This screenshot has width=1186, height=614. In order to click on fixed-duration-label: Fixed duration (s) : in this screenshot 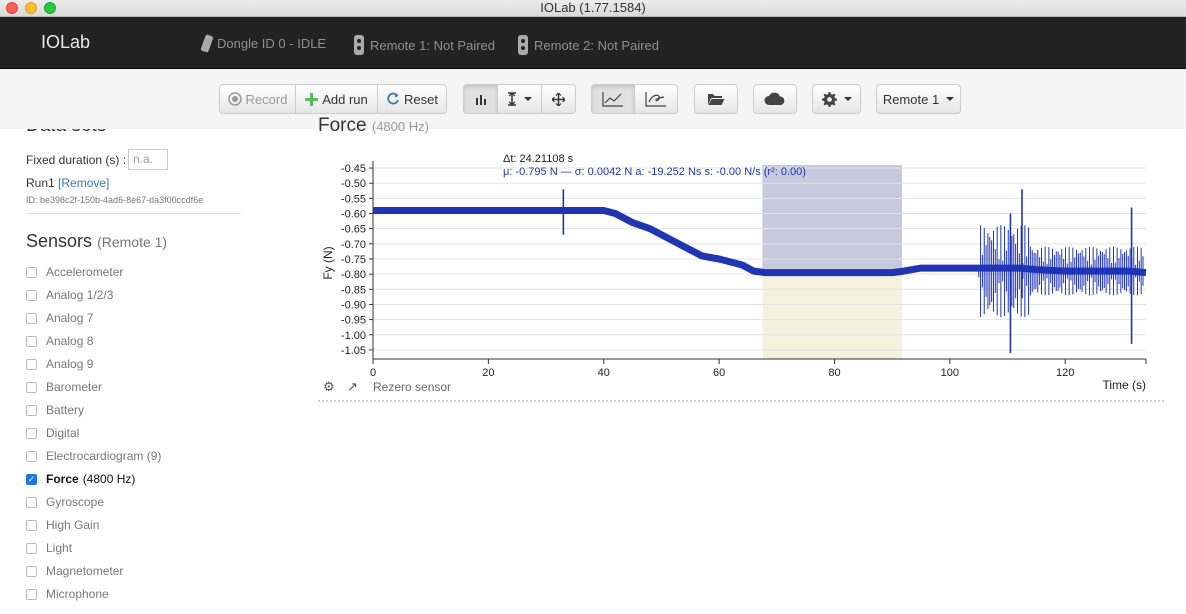, I will do `click(76, 160)`.